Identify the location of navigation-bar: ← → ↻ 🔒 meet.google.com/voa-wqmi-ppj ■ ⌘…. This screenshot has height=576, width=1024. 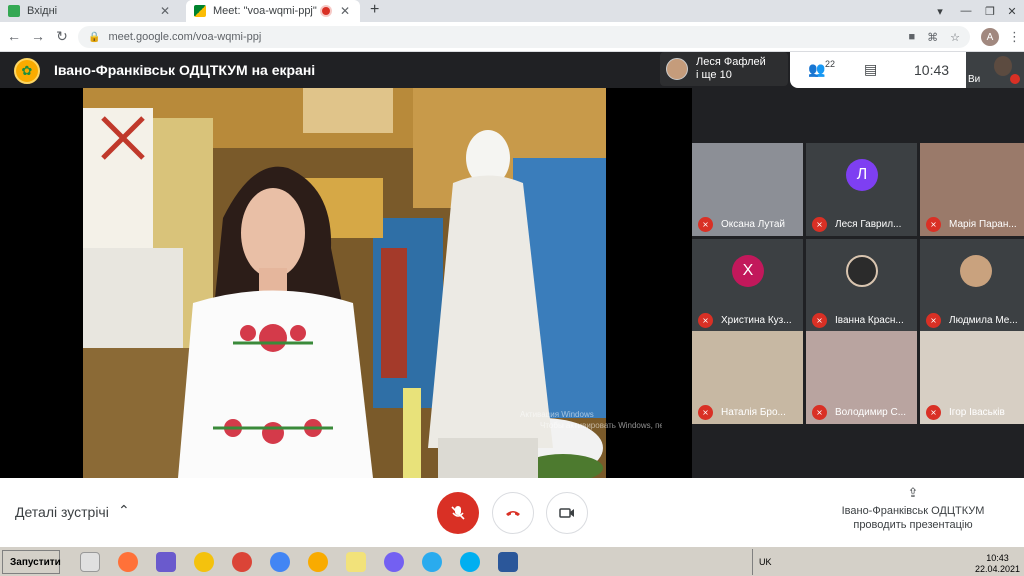
(512, 37).